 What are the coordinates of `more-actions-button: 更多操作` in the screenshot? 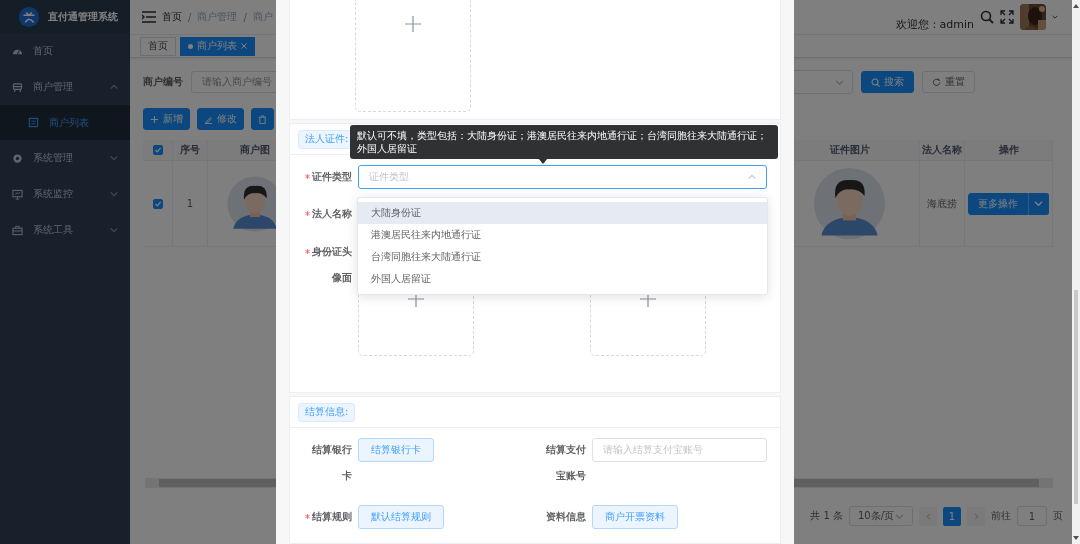 It's located at (998, 203).